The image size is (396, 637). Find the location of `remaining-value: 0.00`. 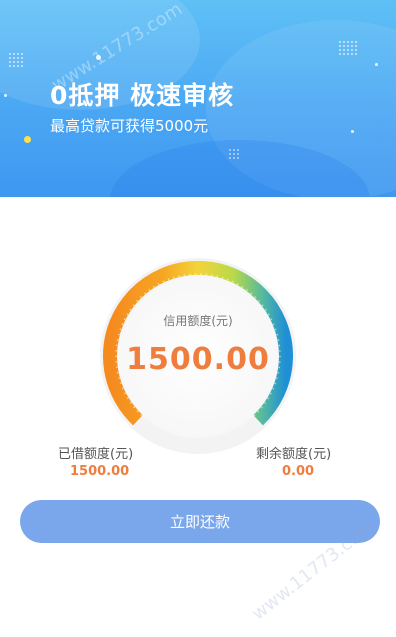

remaining-value: 0.00 is located at coordinates (298, 471).